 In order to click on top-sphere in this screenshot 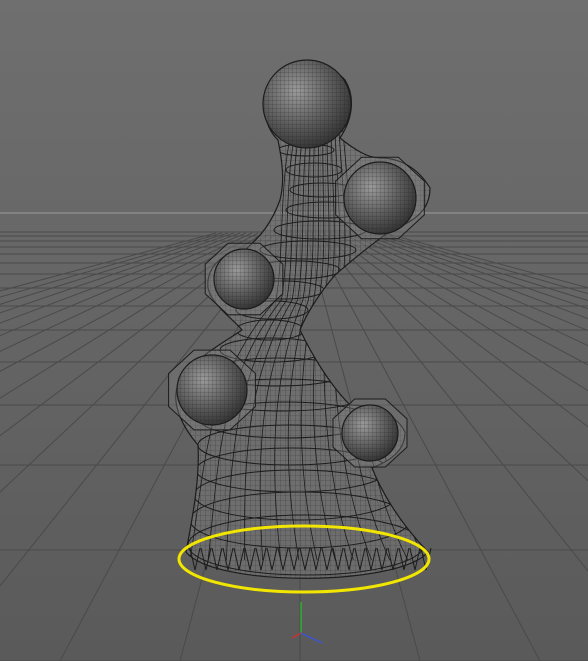, I will do `click(307, 104)`.